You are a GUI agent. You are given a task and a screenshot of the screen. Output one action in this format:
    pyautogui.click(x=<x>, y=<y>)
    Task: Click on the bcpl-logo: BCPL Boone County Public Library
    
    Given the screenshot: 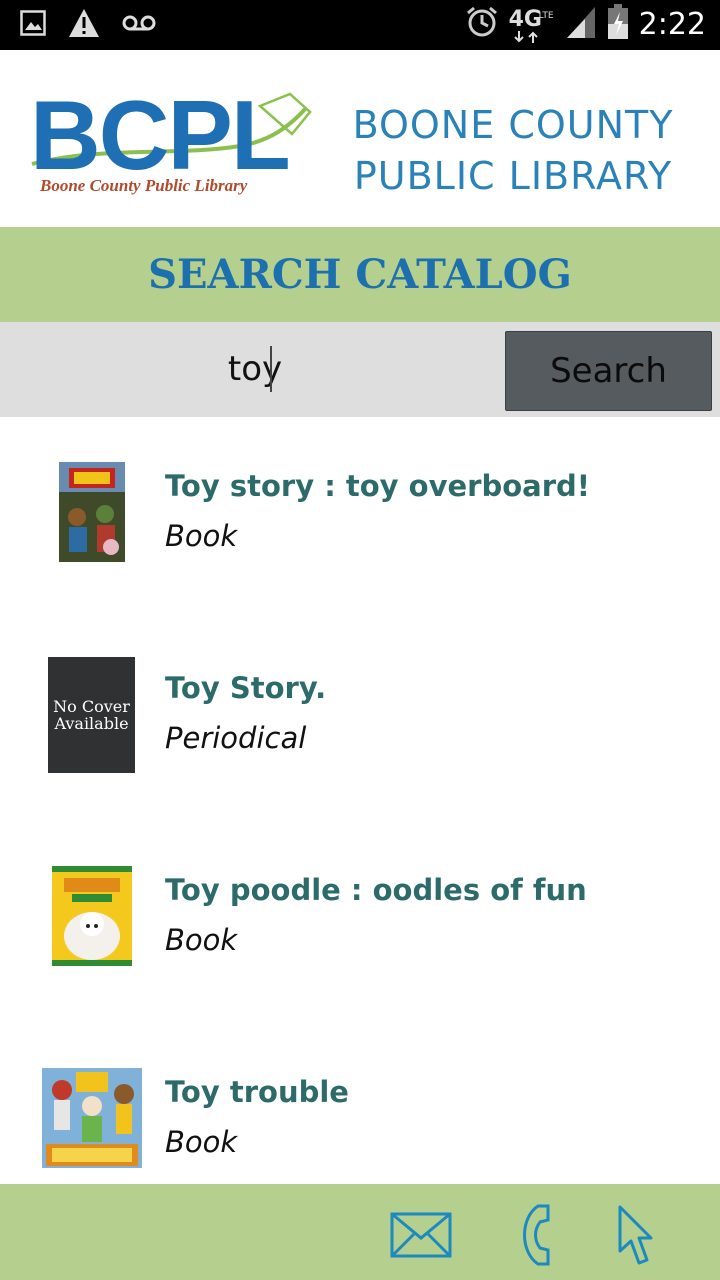 What is the action you would take?
    pyautogui.click(x=175, y=151)
    